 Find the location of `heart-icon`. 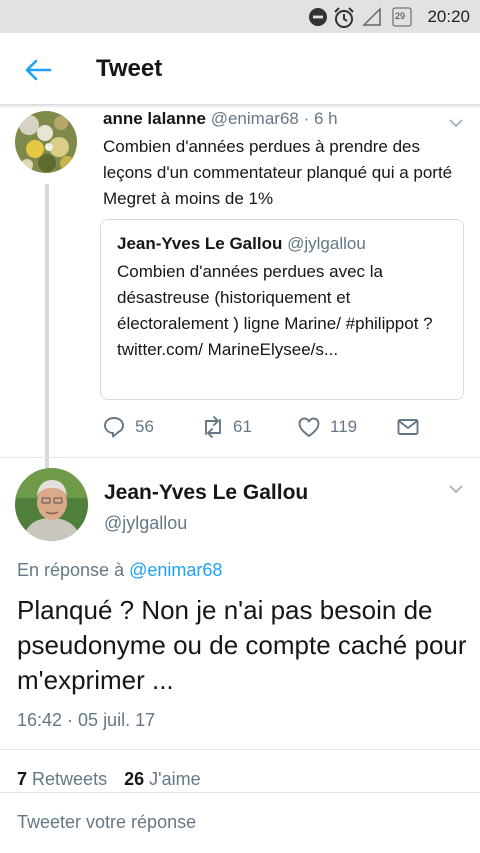

heart-icon is located at coordinates (309, 427).